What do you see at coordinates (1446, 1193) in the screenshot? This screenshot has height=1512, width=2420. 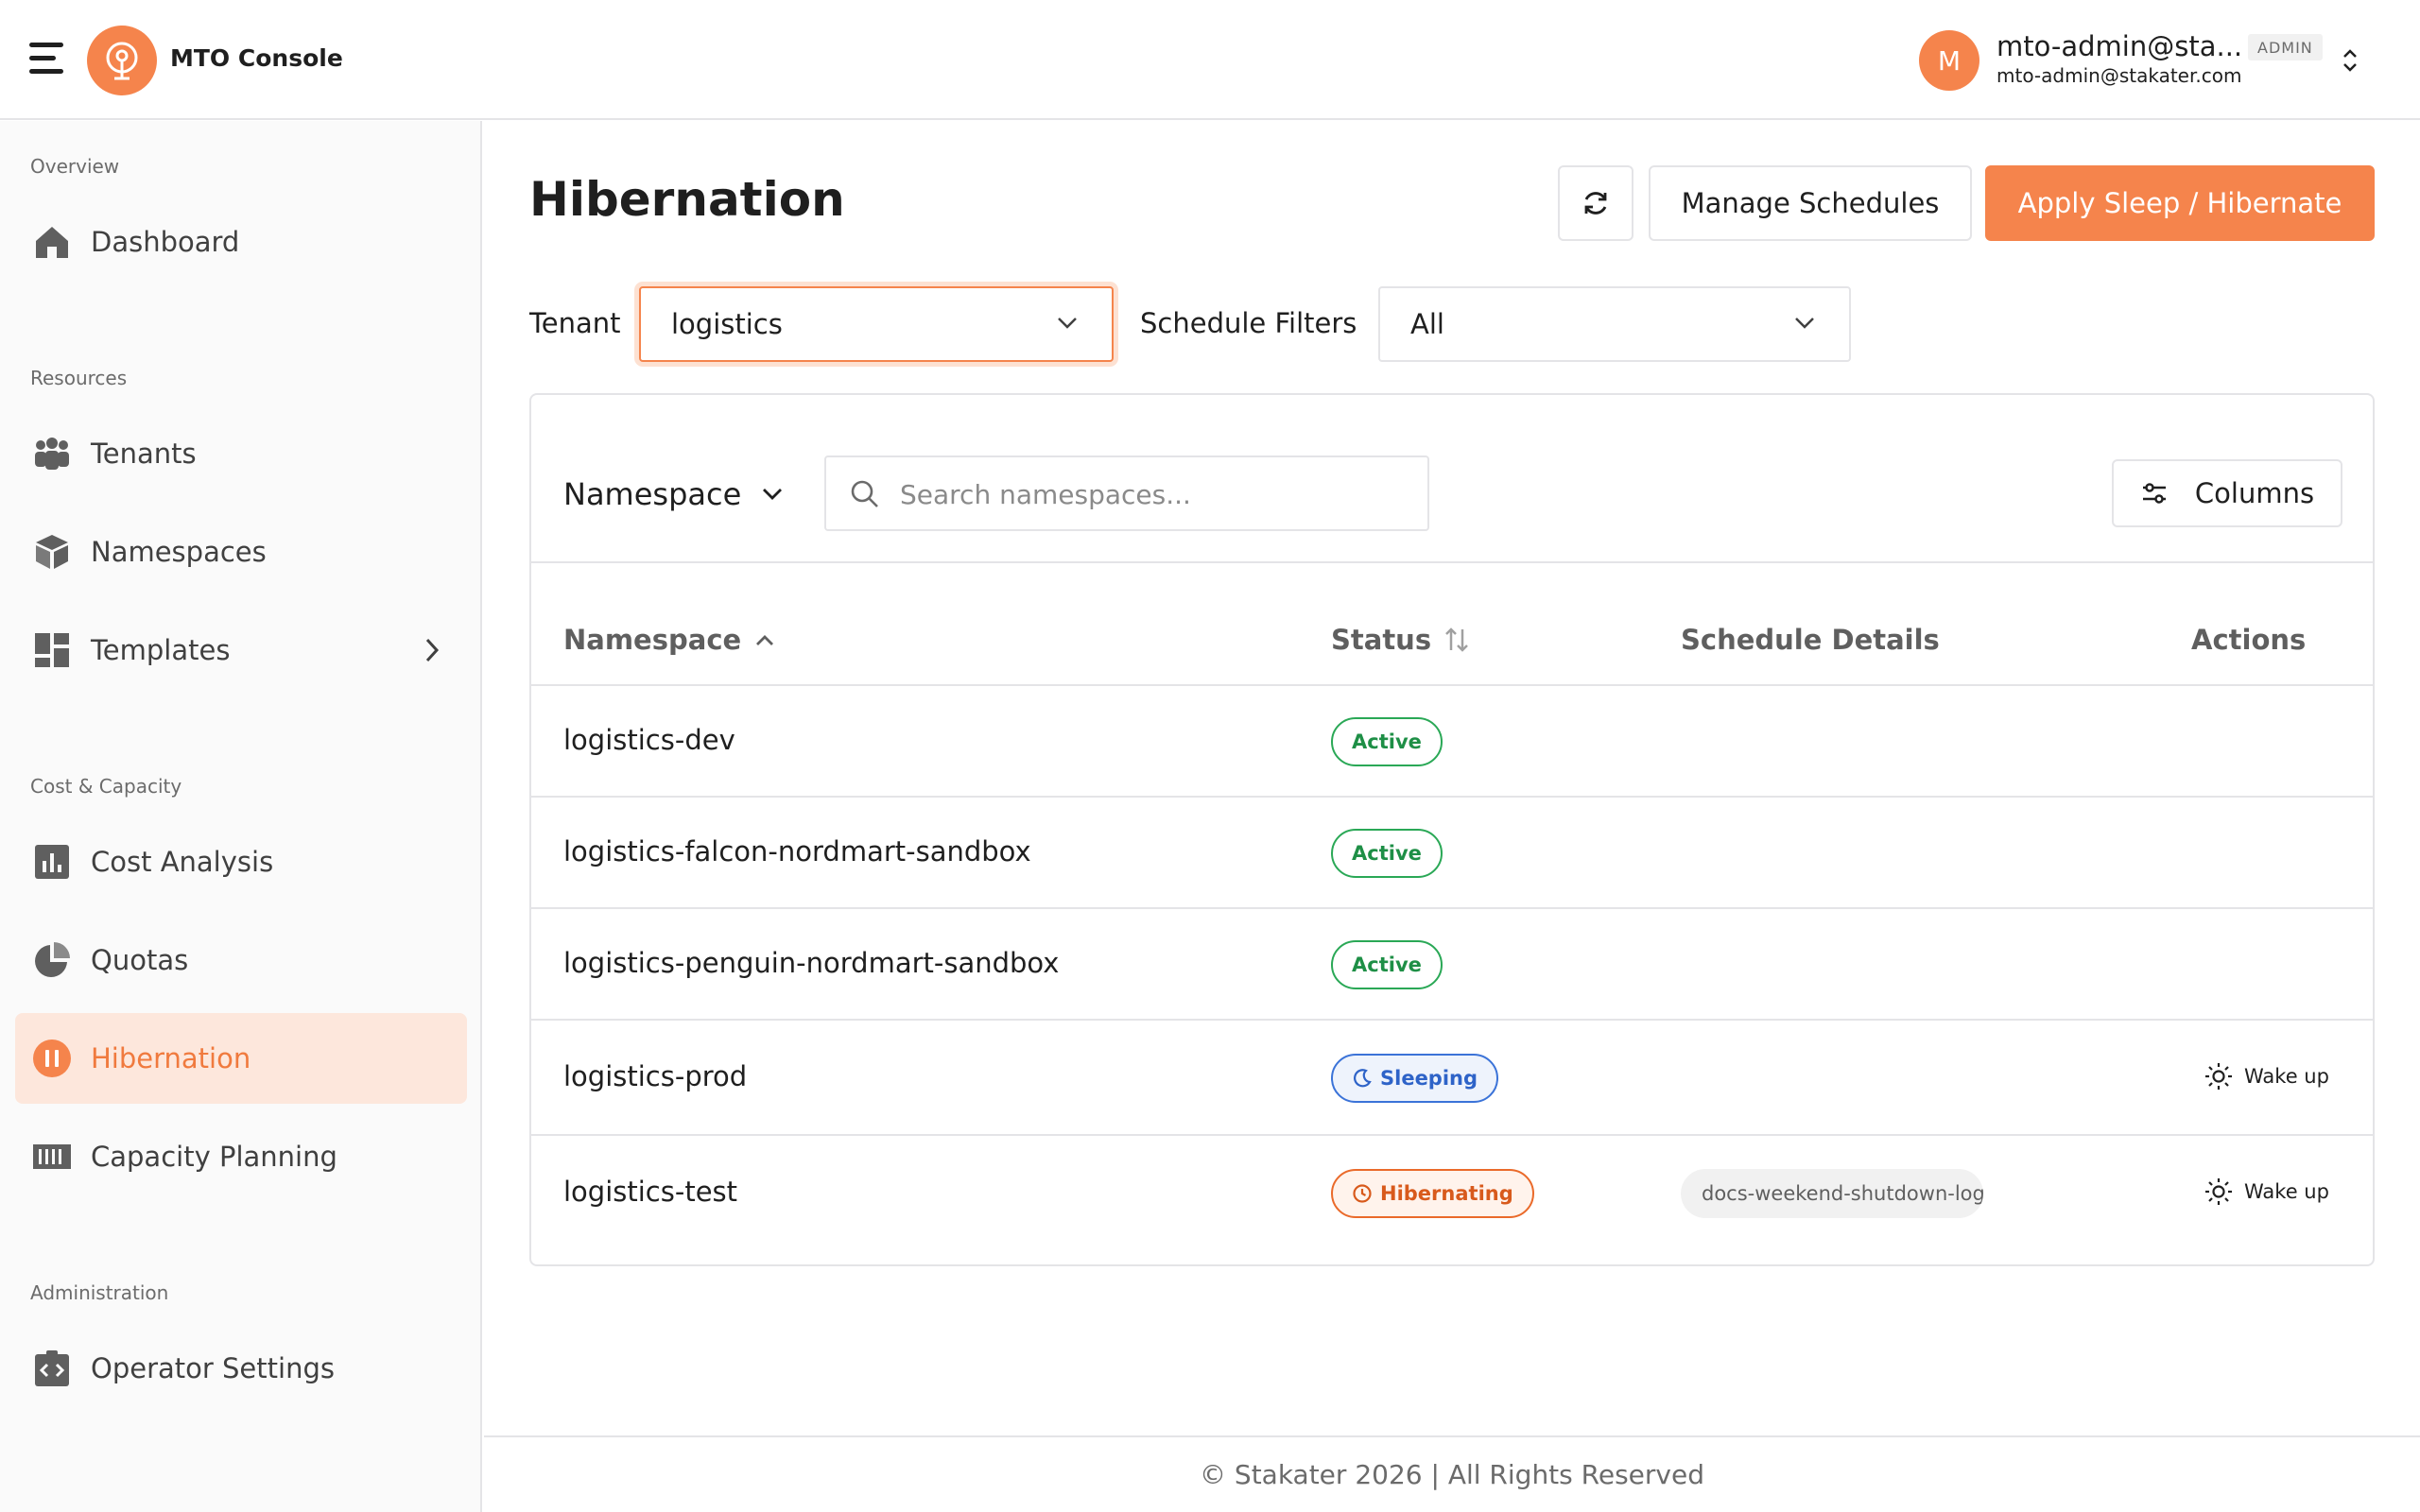 I see `status-badge-label: Hibernating` at bounding box center [1446, 1193].